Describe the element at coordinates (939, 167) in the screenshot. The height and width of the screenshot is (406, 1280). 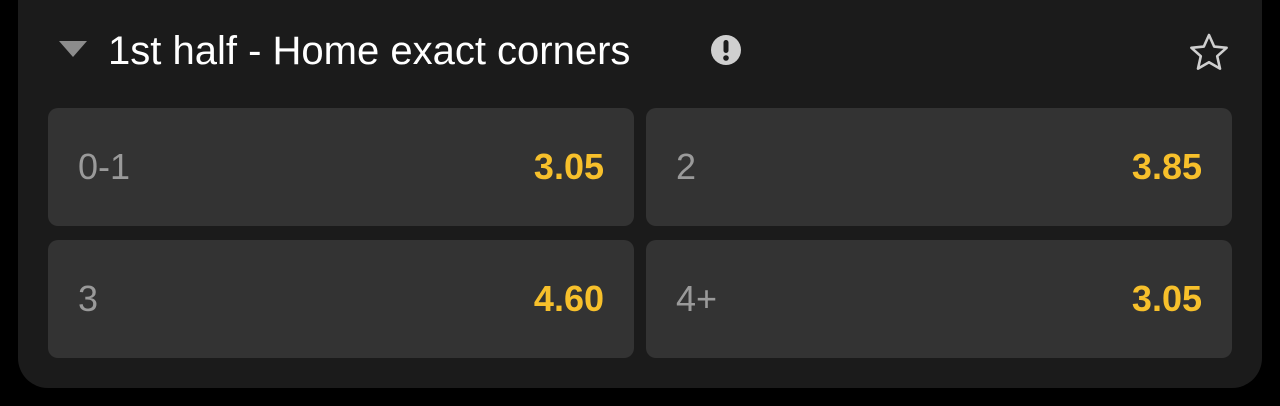
I see `outcome-button-2: 2 3.85` at that location.